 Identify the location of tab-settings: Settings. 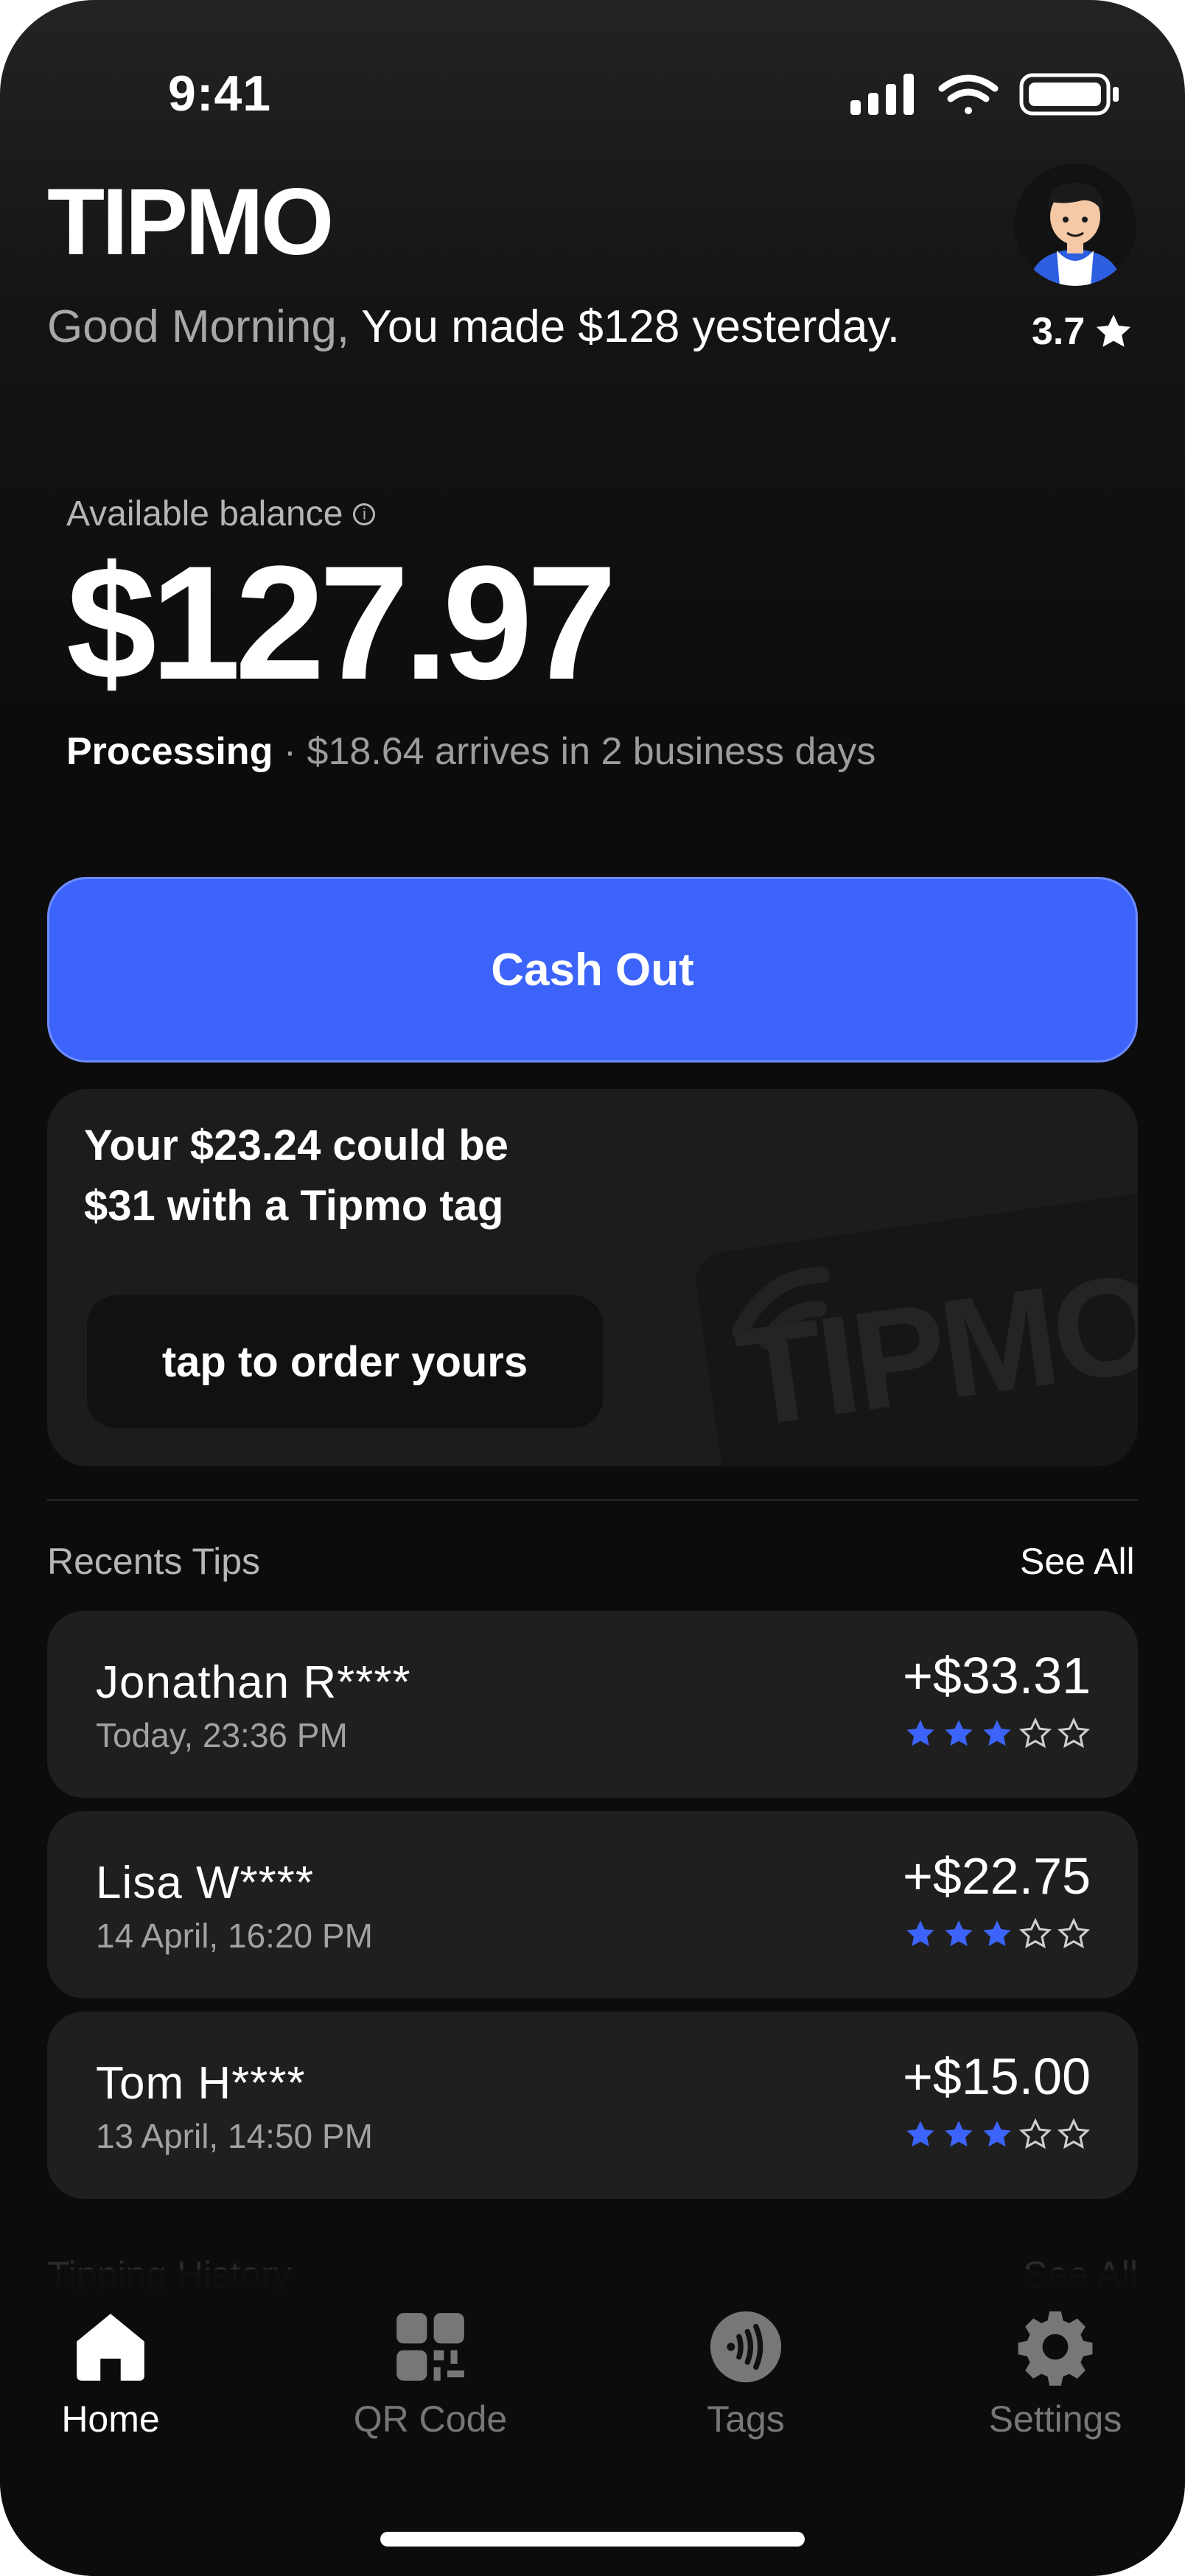
(1055, 2373).